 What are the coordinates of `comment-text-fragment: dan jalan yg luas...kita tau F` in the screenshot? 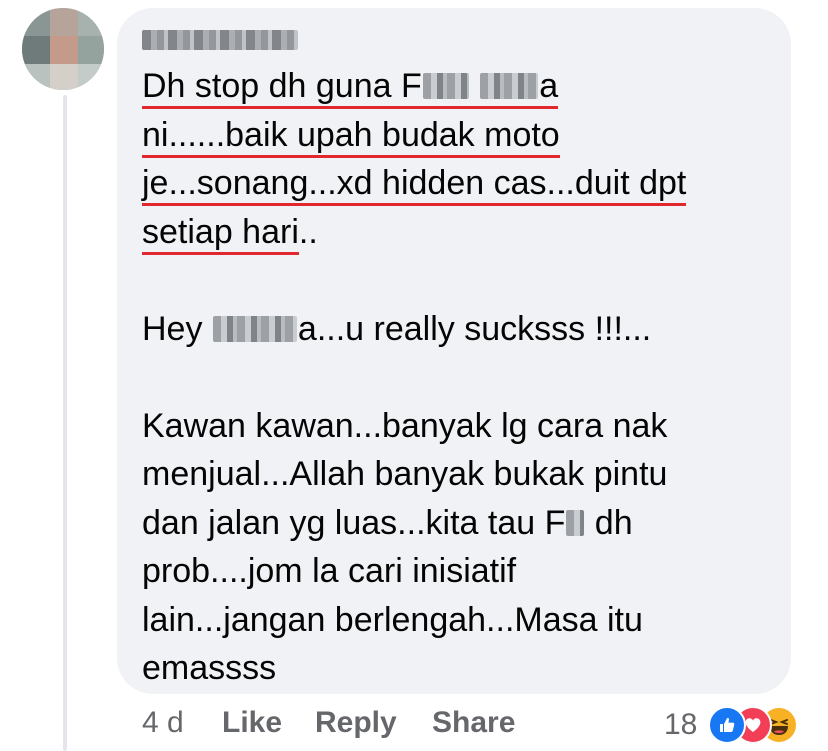 It's located at (354, 522).